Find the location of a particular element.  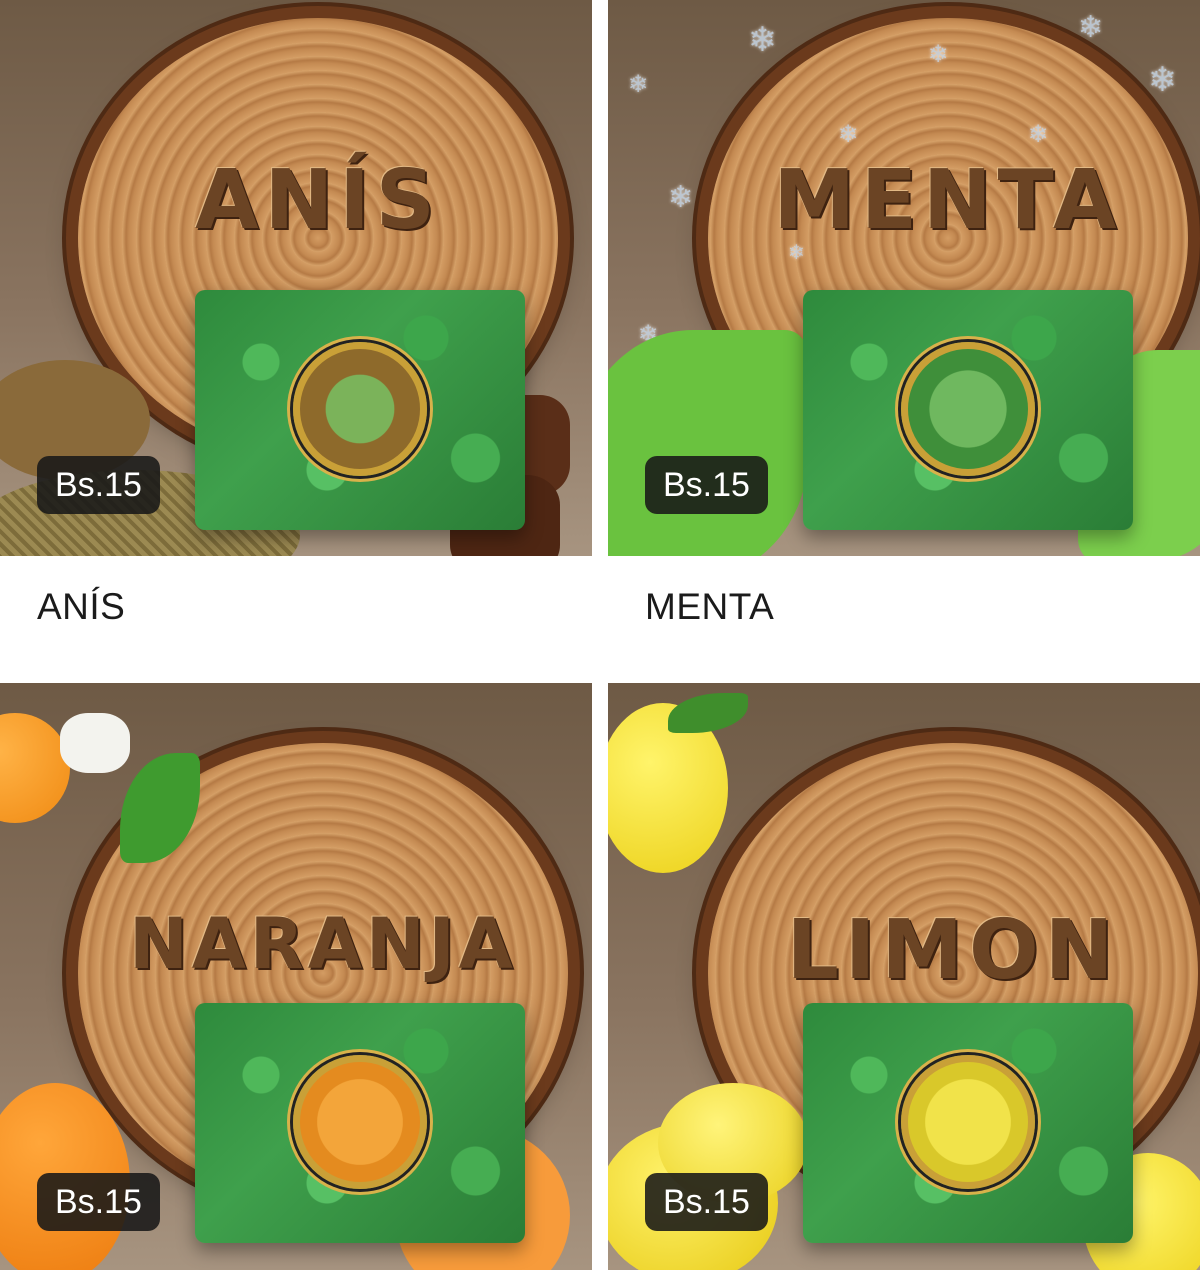

orange-fruit is located at coordinates (35, 768).